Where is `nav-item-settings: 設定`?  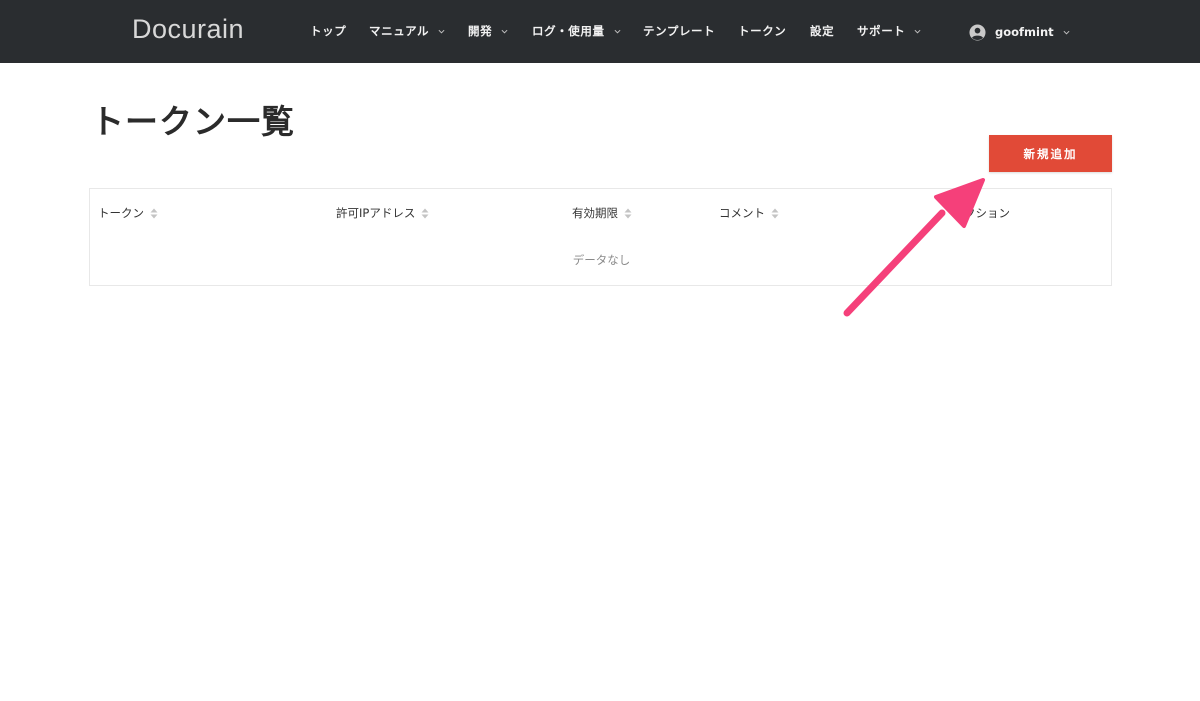 nav-item-settings: 設定 is located at coordinates (822, 31).